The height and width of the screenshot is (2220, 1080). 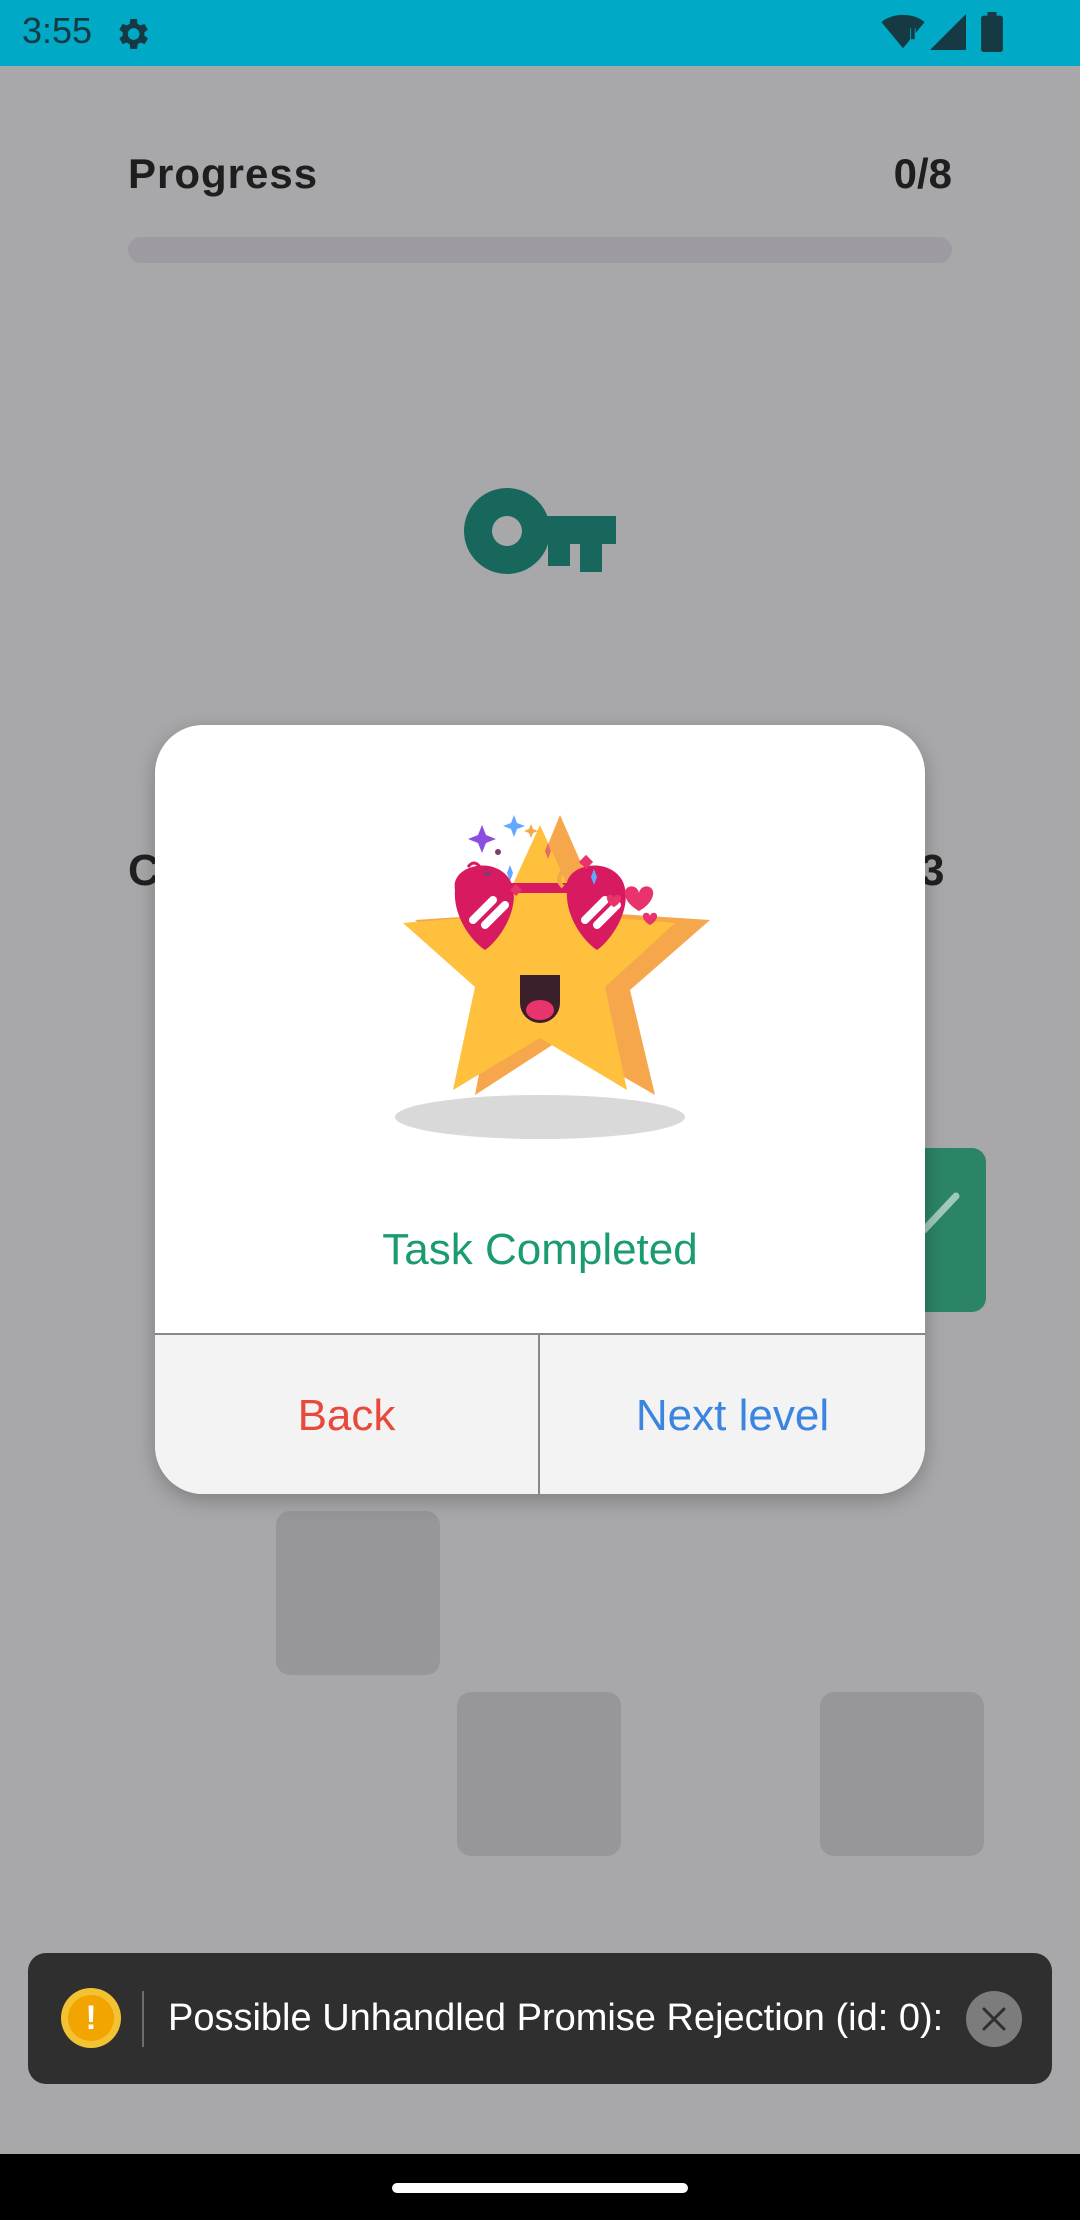 I want to click on home-indicator, so click(x=540, y=2188).